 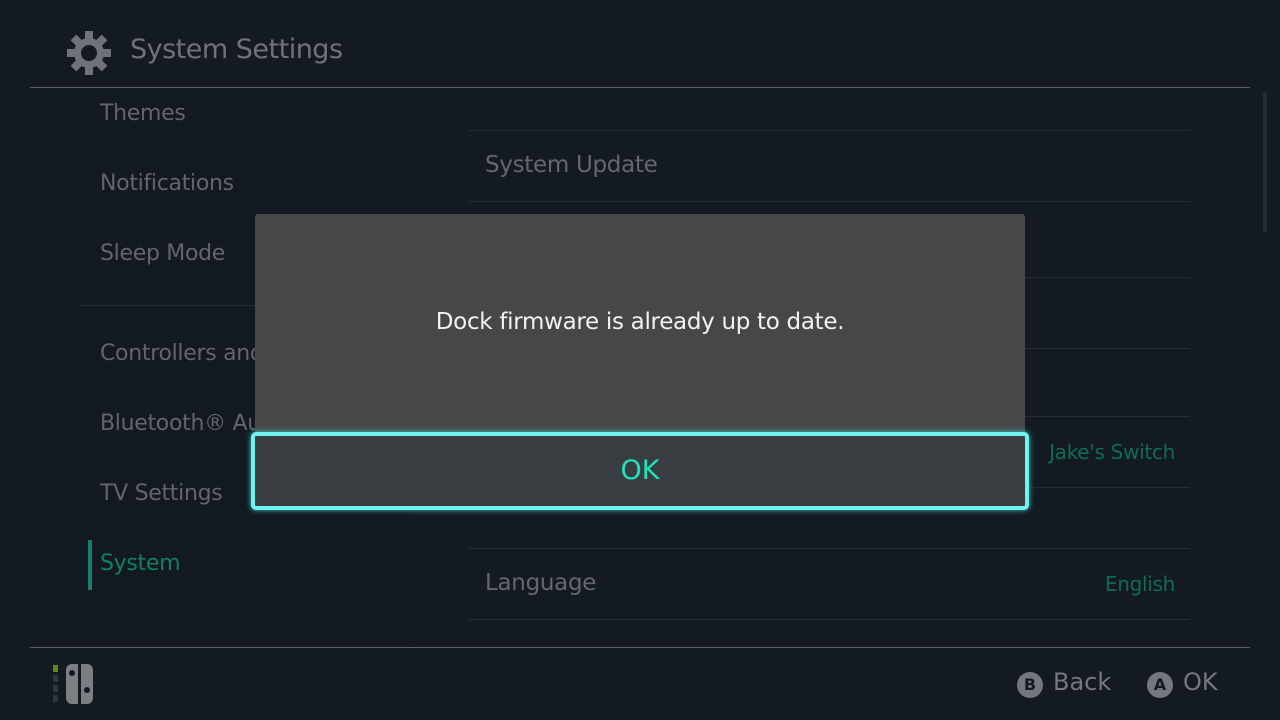 What do you see at coordinates (161, 493) in the screenshot?
I see `sidebar-item-tv-settings: TV Settings` at bounding box center [161, 493].